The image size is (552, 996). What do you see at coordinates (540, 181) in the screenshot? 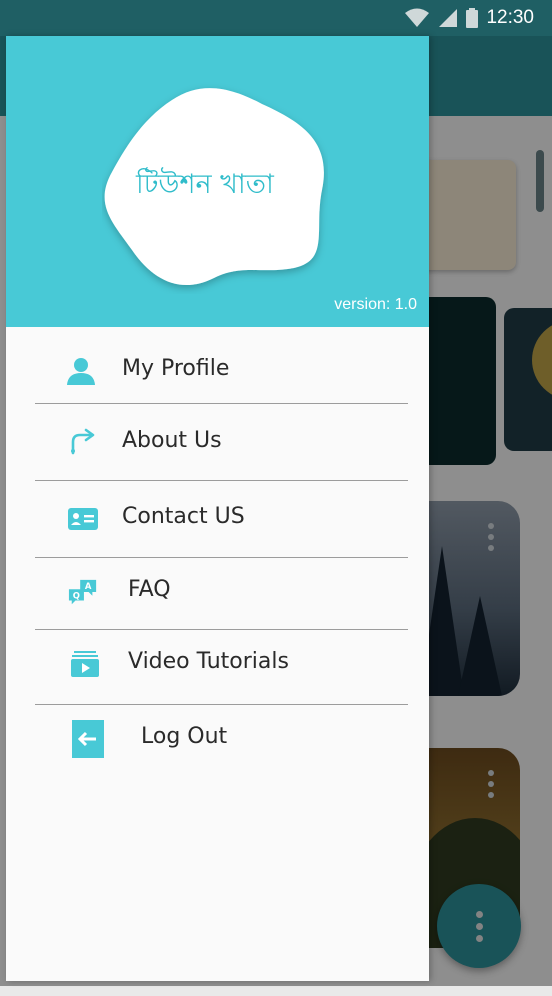
I see `scrollbar` at bounding box center [540, 181].